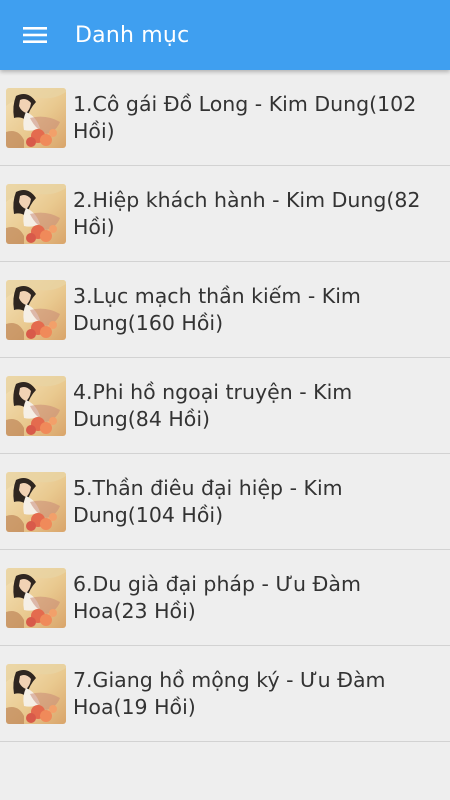 The image size is (450, 800). Describe the element at coordinates (35, 35) in the screenshot. I see `hamburger-menu-icon` at that location.